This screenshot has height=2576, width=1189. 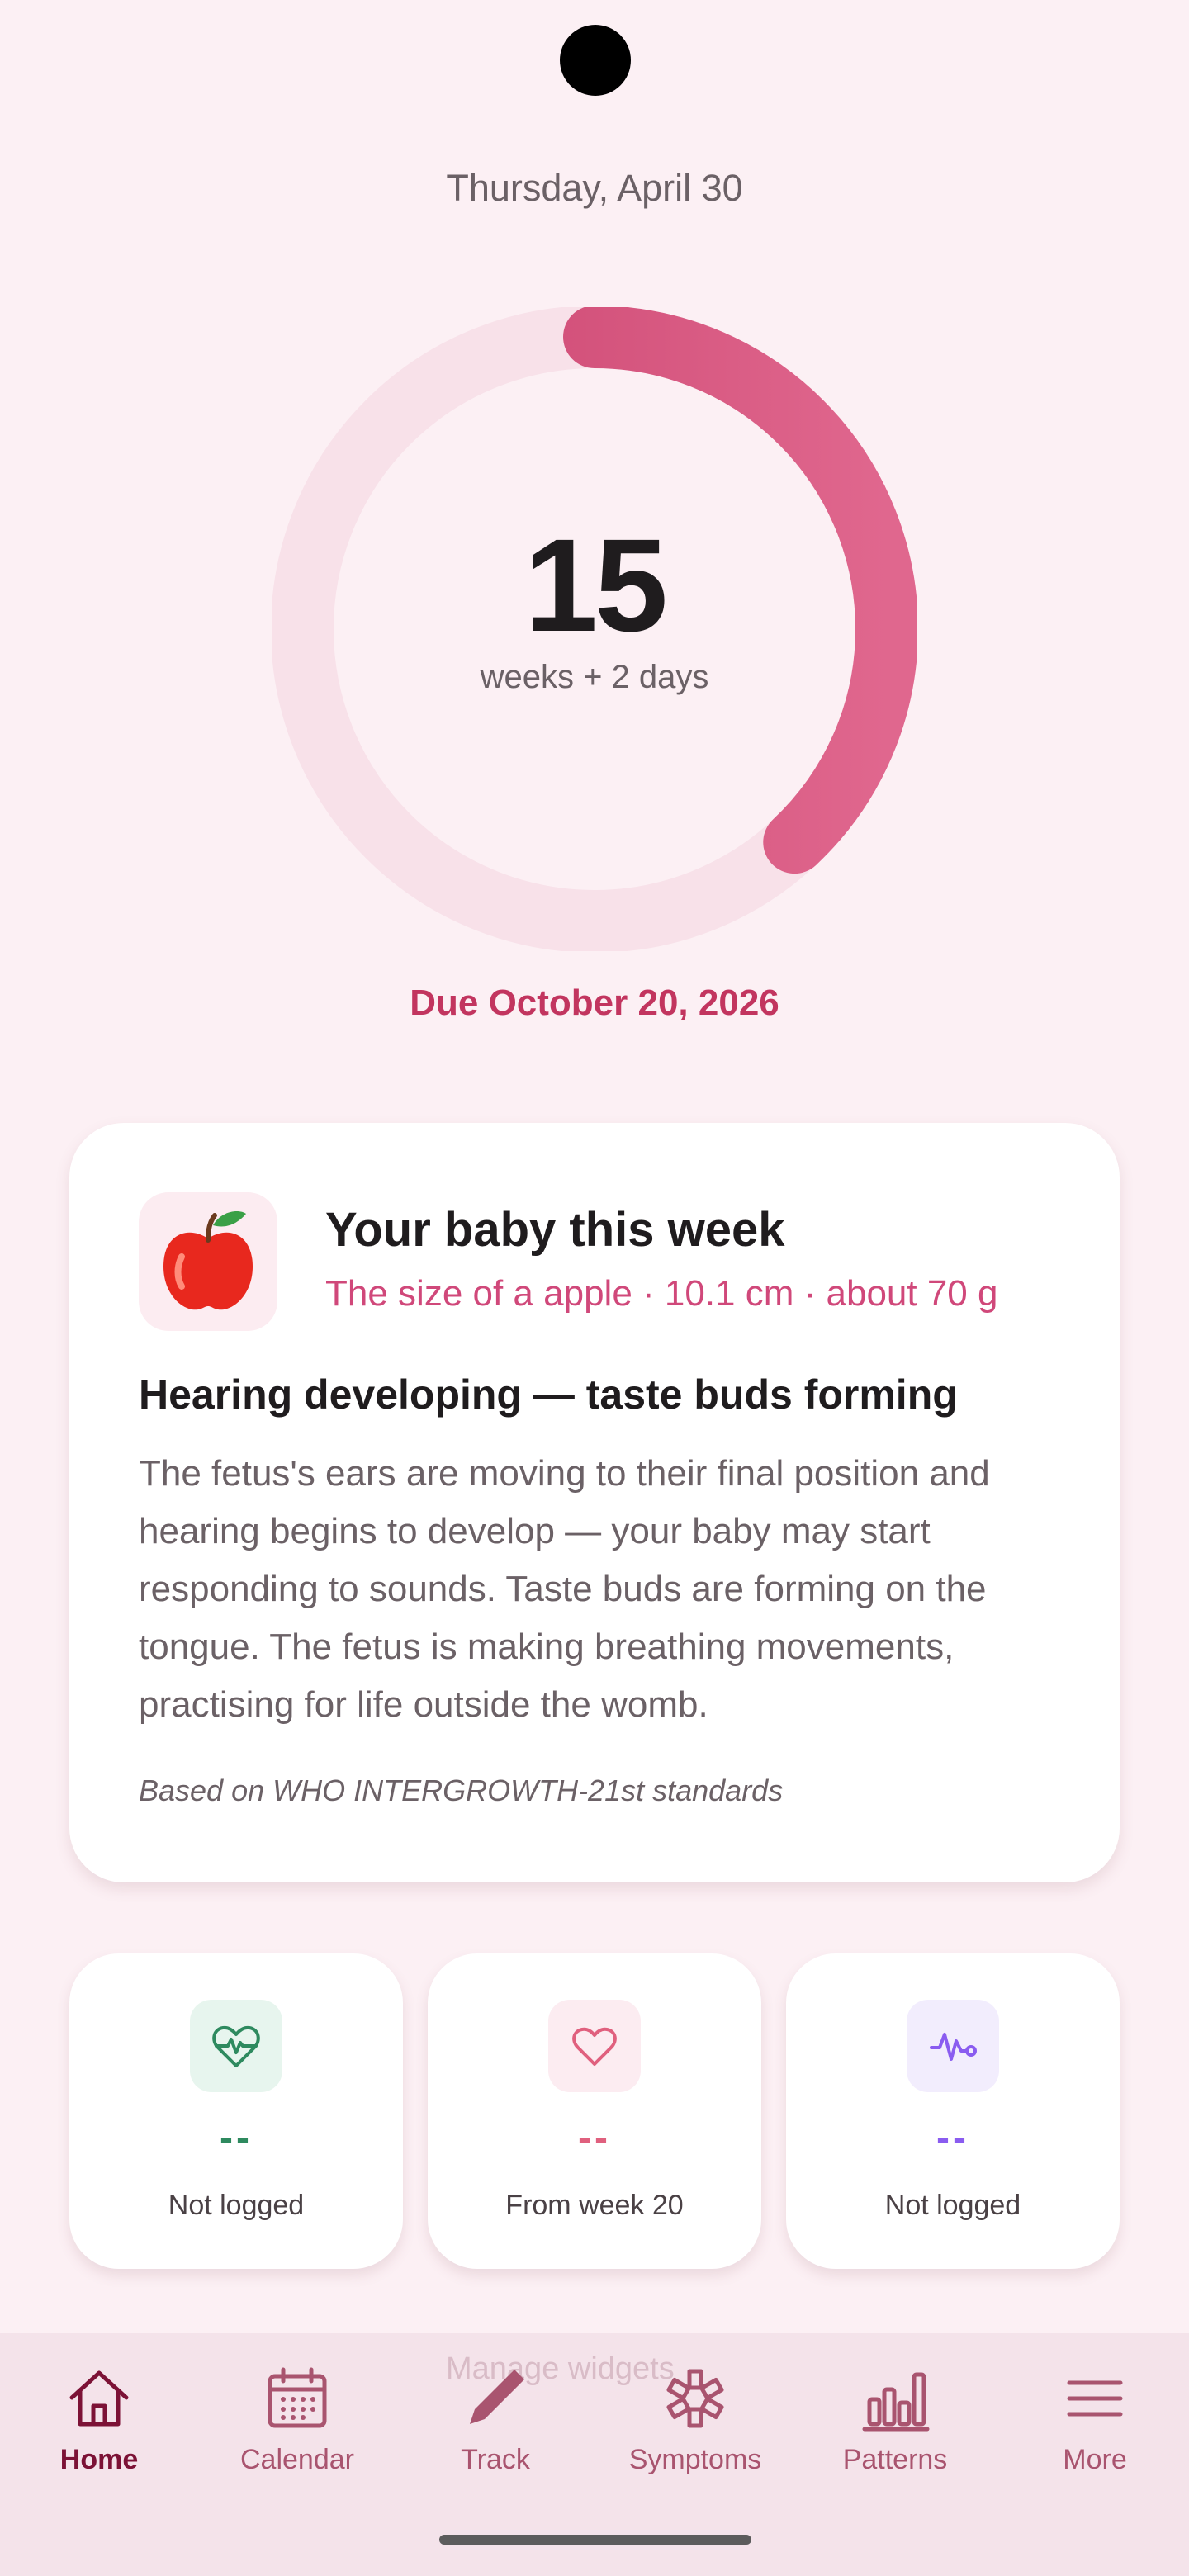 I want to click on nav-more: More, so click(x=1095, y=2425).